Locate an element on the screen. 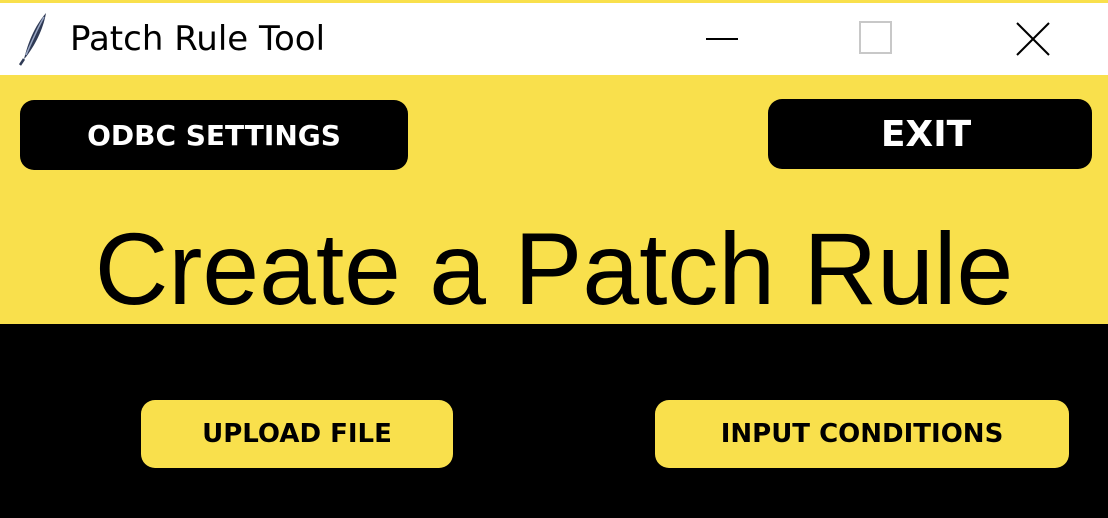 Image resolution: width=1108 pixels, height=518 pixels. upload-file-button: UPLOAD FILE is located at coordinates (297, 434).